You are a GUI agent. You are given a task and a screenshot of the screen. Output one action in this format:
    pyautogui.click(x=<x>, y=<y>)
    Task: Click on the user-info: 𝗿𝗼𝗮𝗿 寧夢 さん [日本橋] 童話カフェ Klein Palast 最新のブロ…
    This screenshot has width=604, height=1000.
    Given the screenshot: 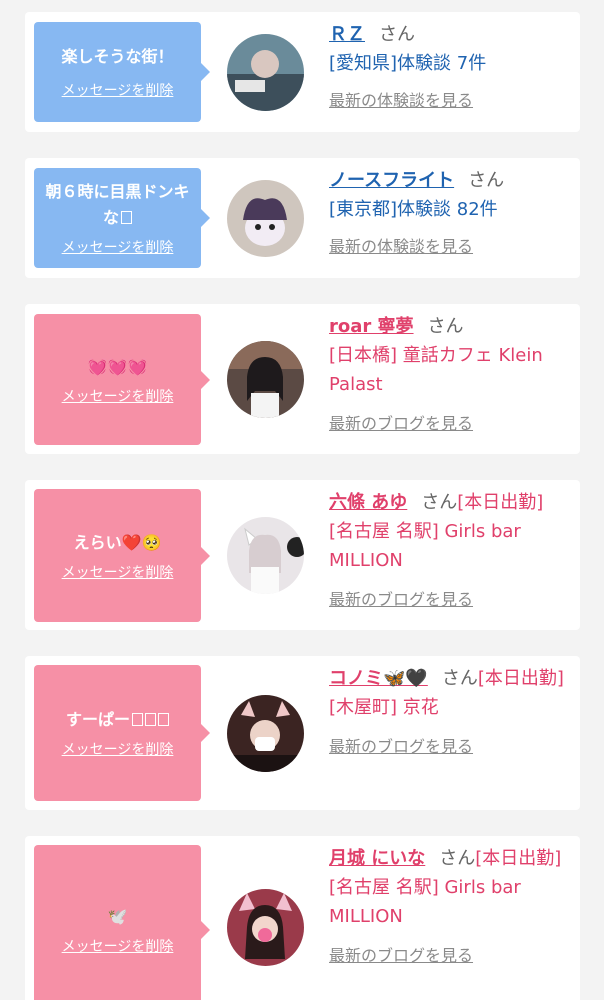 What is the action you would take?
    pyautogui.click(x=449, y=375)
    